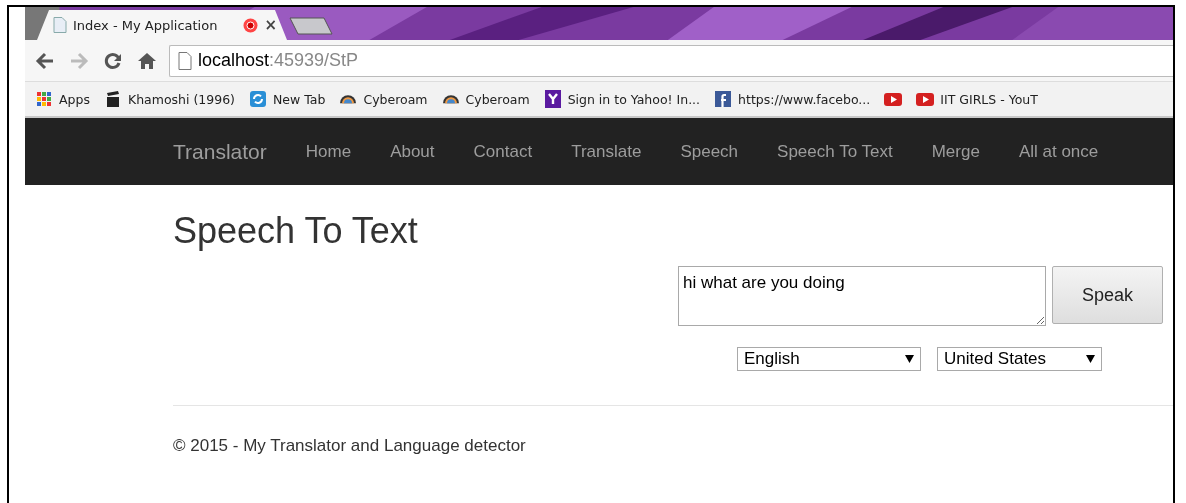  What do you see at coordinates (1107, 295) in the screenshot?
I see `speak-button: Speak` at bounding box center [1107, 295].